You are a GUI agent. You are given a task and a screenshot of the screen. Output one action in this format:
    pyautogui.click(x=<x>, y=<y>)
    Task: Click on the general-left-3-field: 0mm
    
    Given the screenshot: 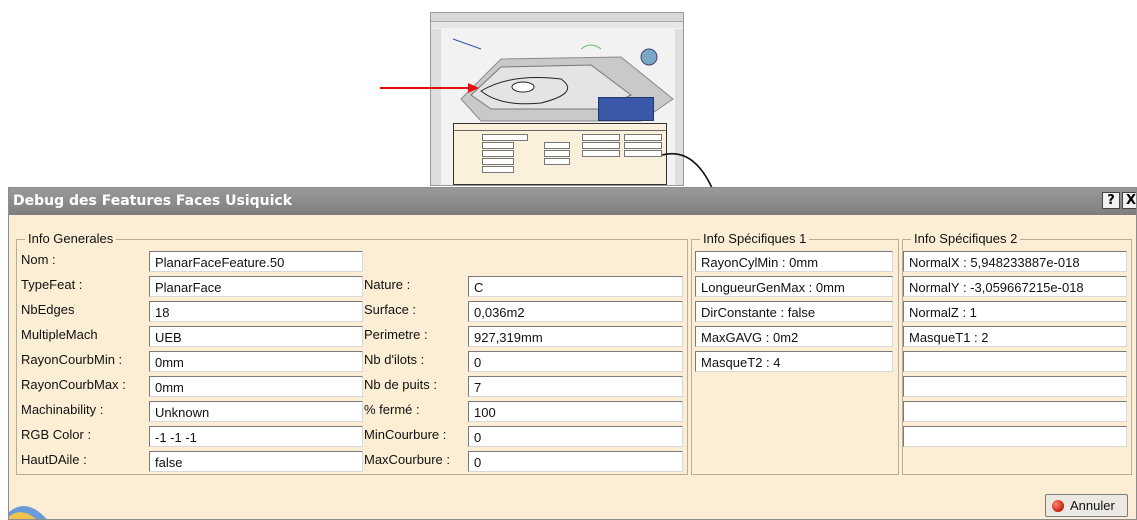 What is the action you would take?
    pyautogui.click(x=256, y=361)
    